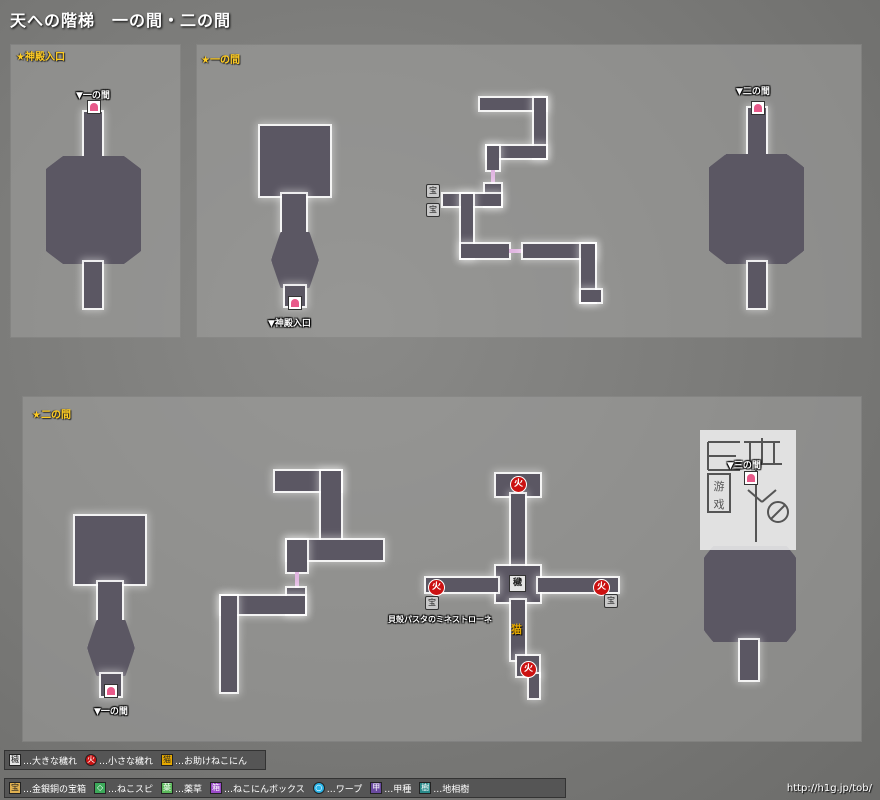 This screenshot has height=800, width=880. What do you see at coordinates (750, 594) in the screenshot?
I see `room2-right-main` at bounding box center [750, 594].